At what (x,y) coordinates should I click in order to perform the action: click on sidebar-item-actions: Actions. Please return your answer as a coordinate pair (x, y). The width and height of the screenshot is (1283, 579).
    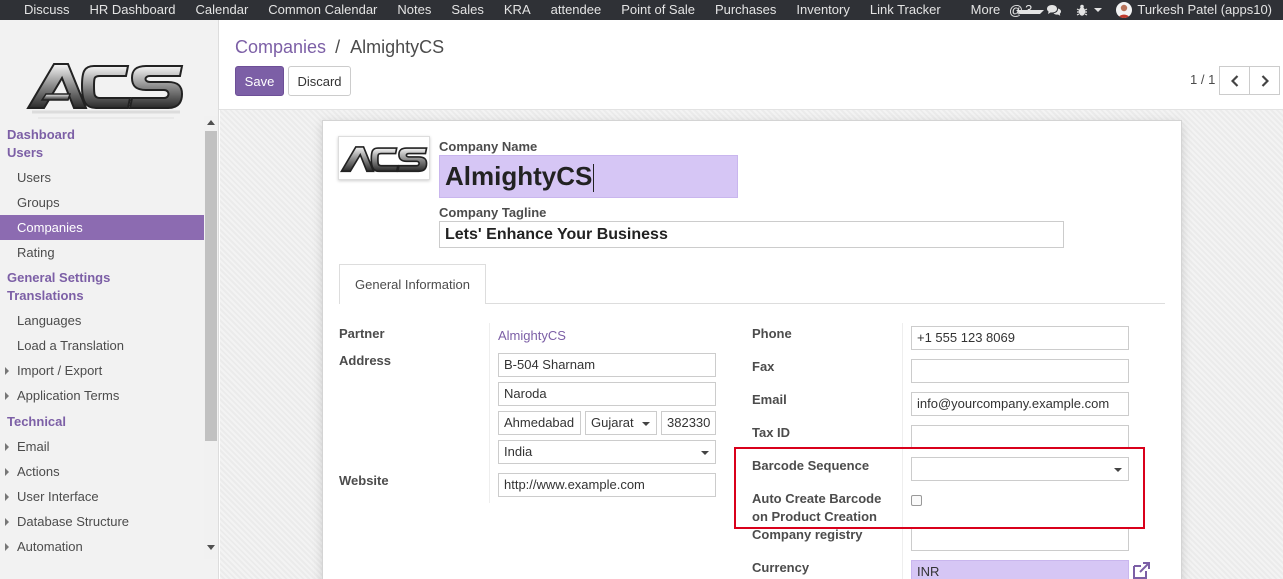
    Looking at the image, I should click on (102, 471).